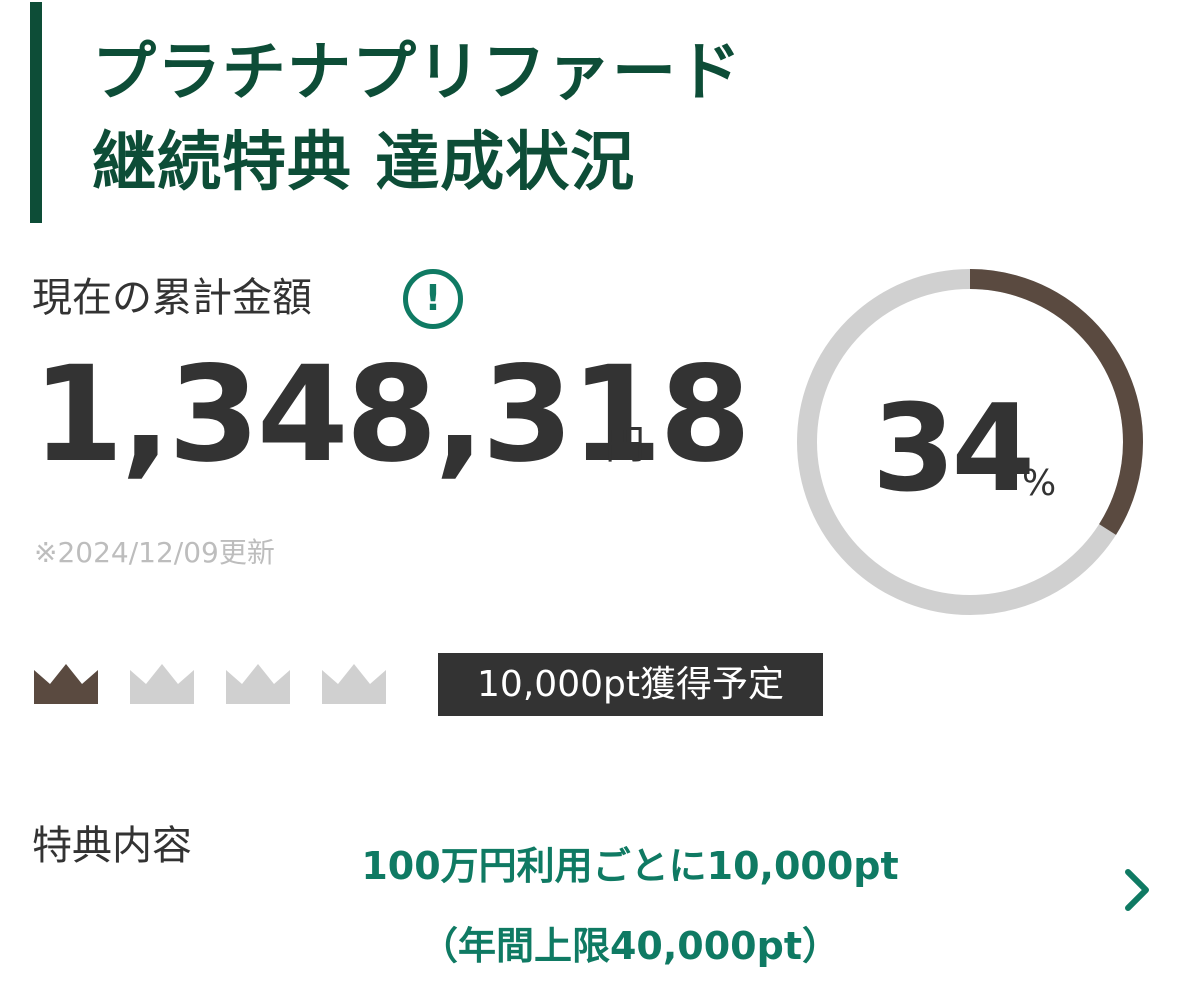 This screenshot has width=1179, height=999. I want to click on amount-unit: 円, so click(625, 445).